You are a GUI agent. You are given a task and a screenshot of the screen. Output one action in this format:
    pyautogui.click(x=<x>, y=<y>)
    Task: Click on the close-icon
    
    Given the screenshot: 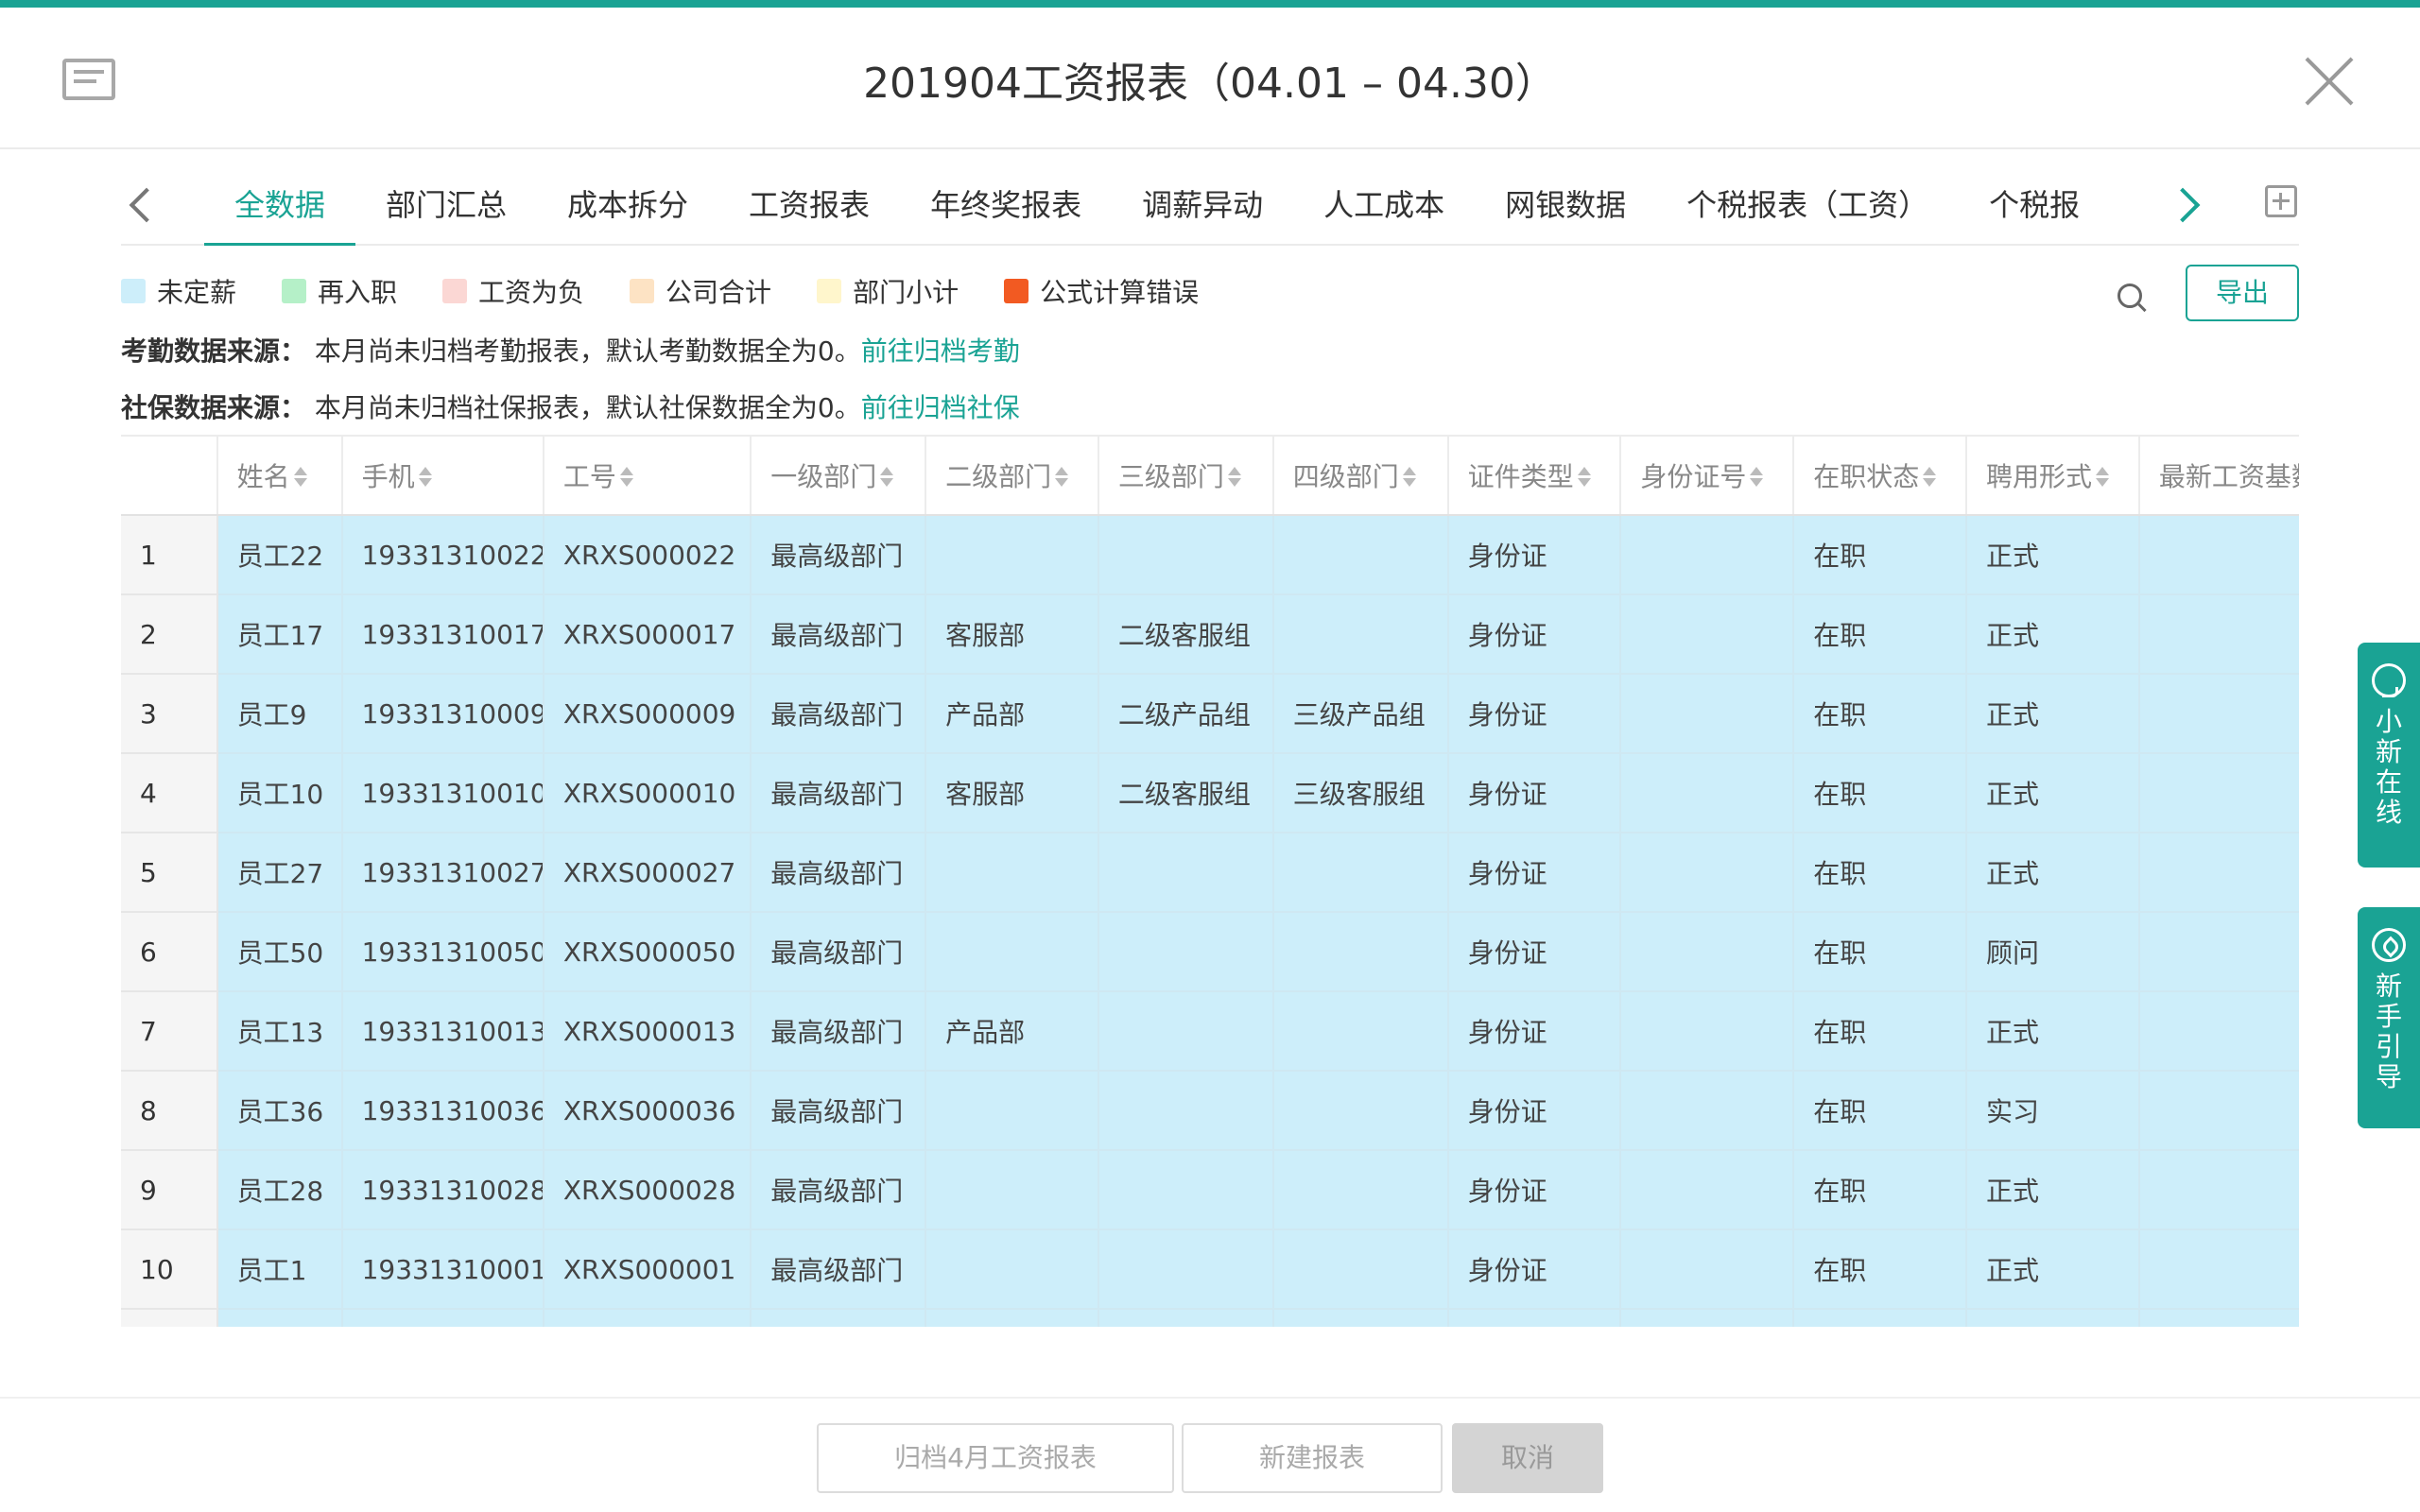 What is the action you would take?
    pyautogui.click(x=2329, y=81)
    